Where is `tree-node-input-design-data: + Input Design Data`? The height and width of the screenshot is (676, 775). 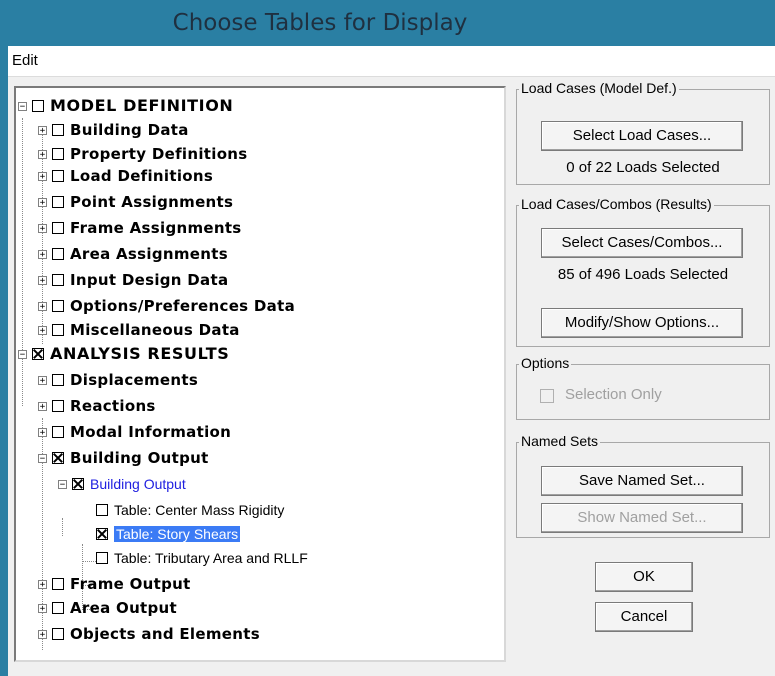 tree-node-input-design-data: + Input Design Data is located at coordinates (133, 280).